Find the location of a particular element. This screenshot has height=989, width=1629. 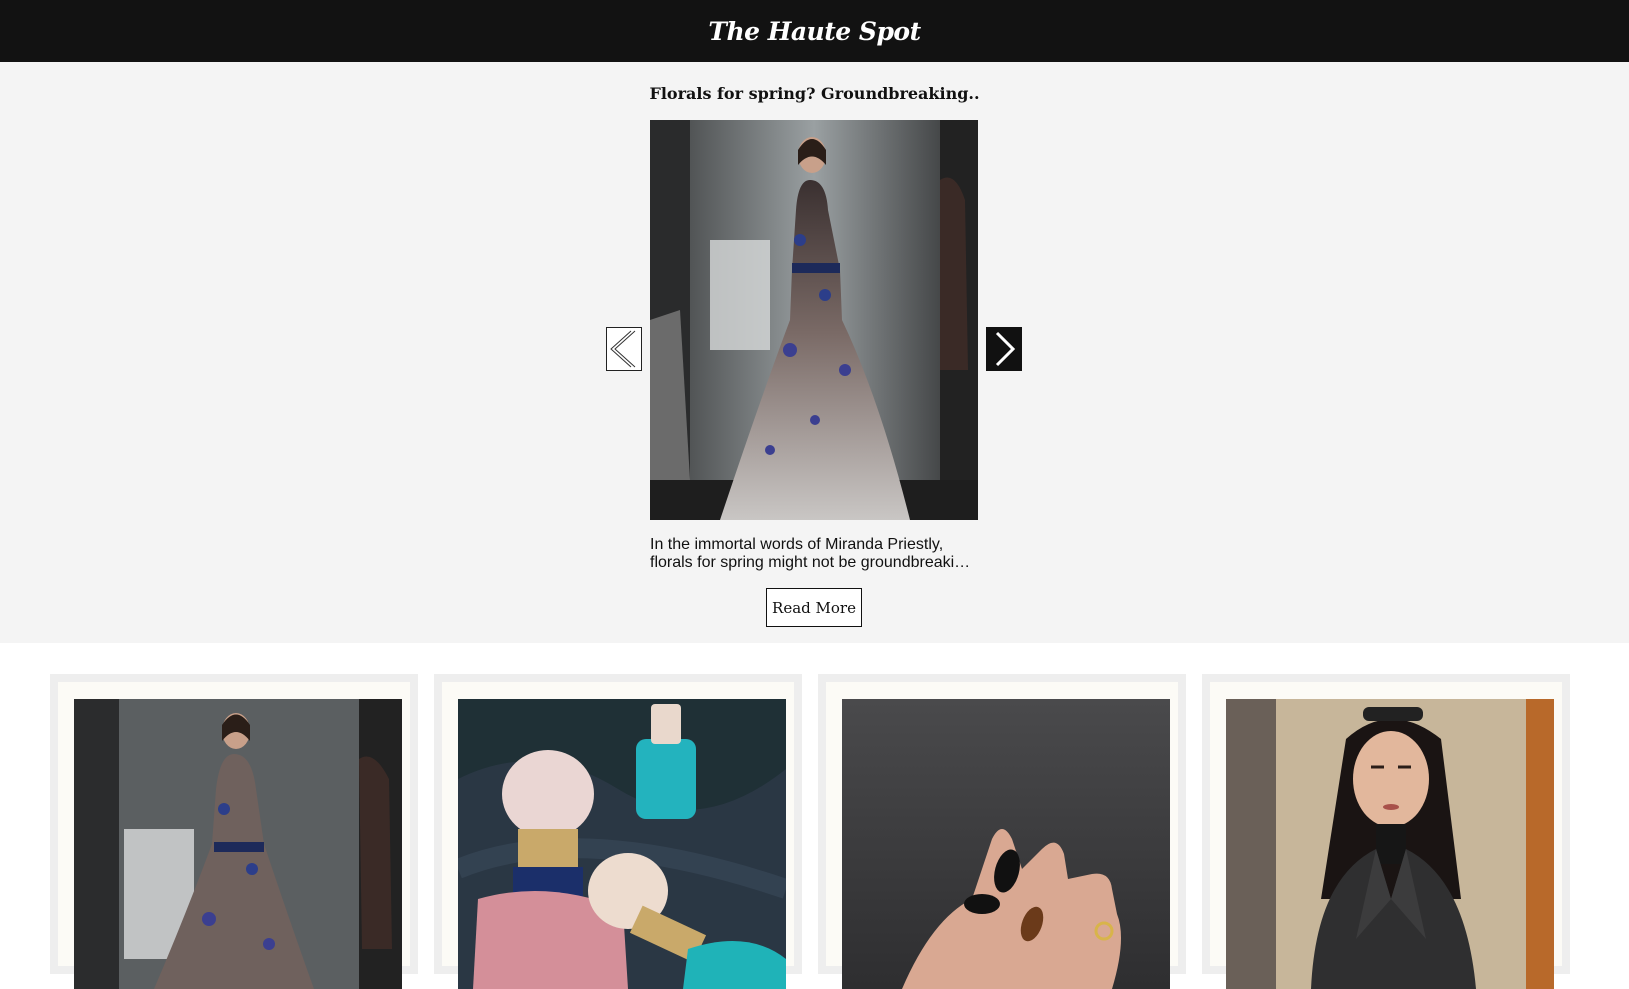

featured-title: Florals for spring? Groundbreaking.. is located at coordinates (814, 93).